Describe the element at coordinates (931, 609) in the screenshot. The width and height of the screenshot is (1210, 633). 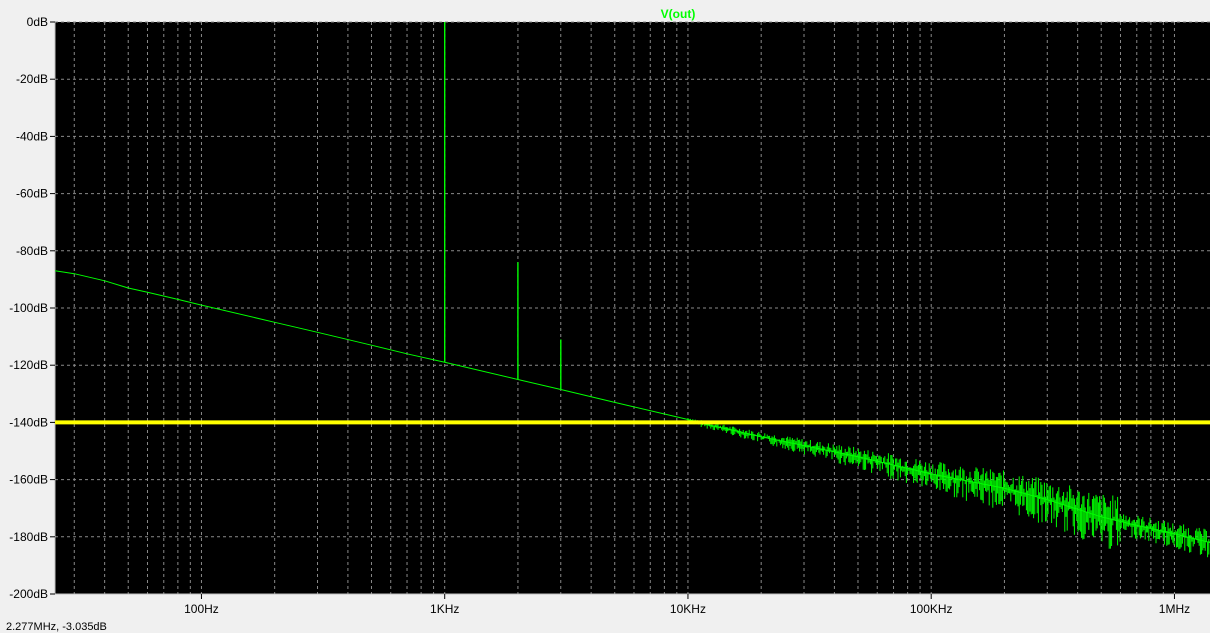
I see `x-tick-label: 100KHz` at that location.